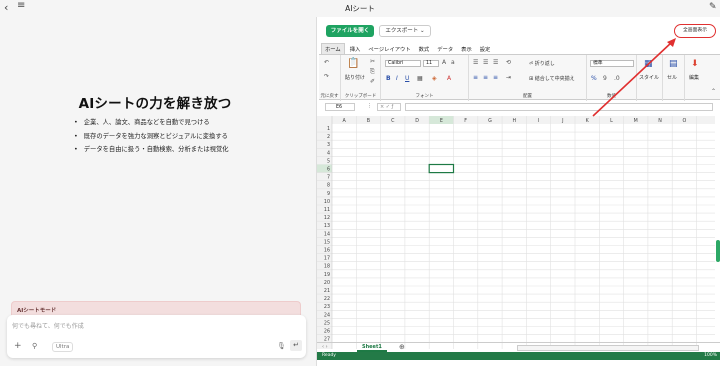 Image resolution: width=720 pixels, height=366 pixels. Describe the element at coordinates (445, 49) in the screenshot. I see `tab-data: データ` at that location.